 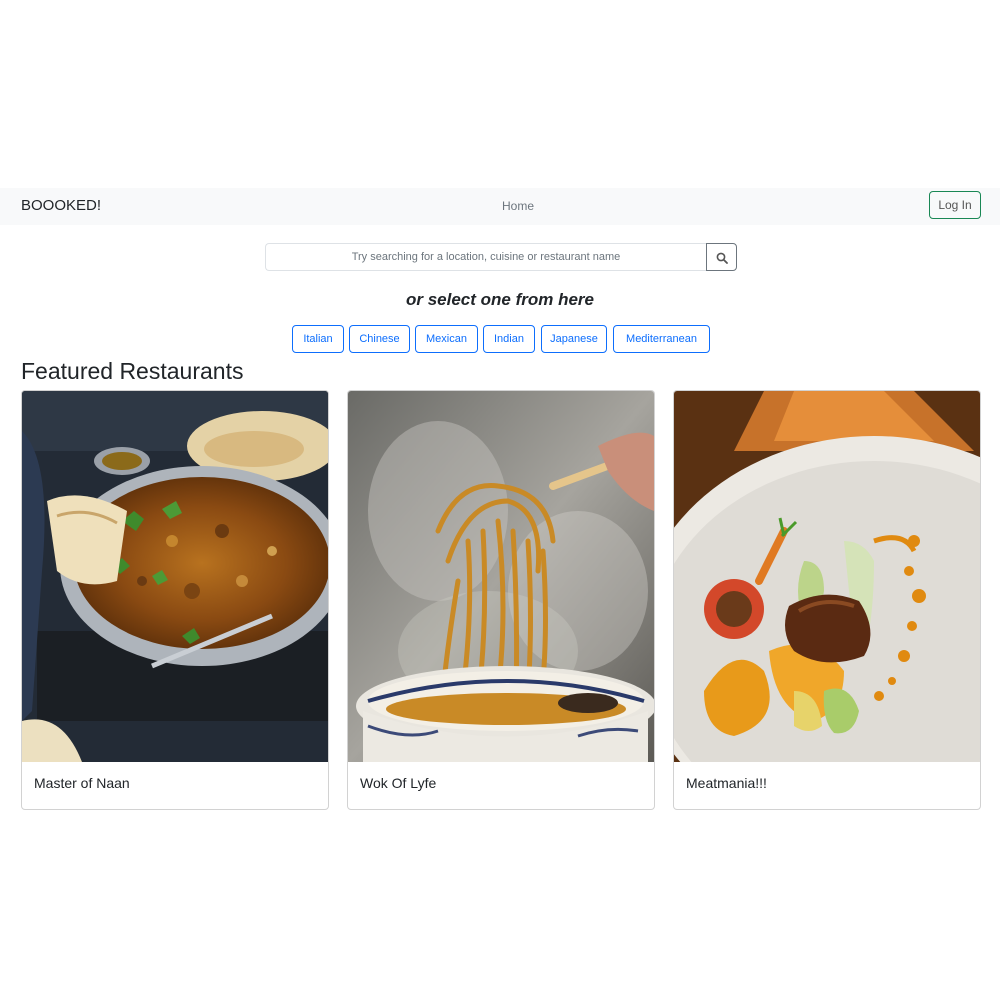 I want to click on noodles-photo, so click(x=501, y=576).